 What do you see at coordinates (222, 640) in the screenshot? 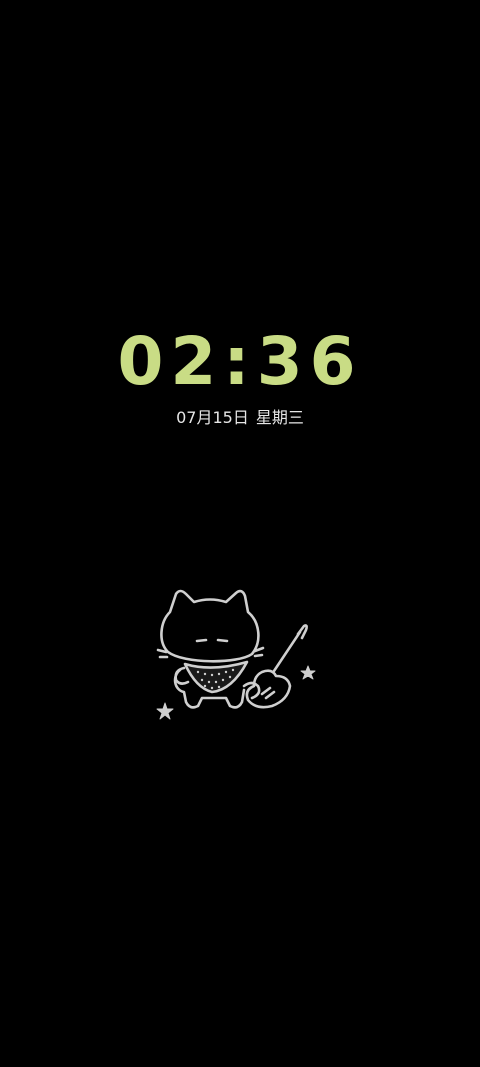
I see `cat-eye-right` at bounding box center [222, 640].